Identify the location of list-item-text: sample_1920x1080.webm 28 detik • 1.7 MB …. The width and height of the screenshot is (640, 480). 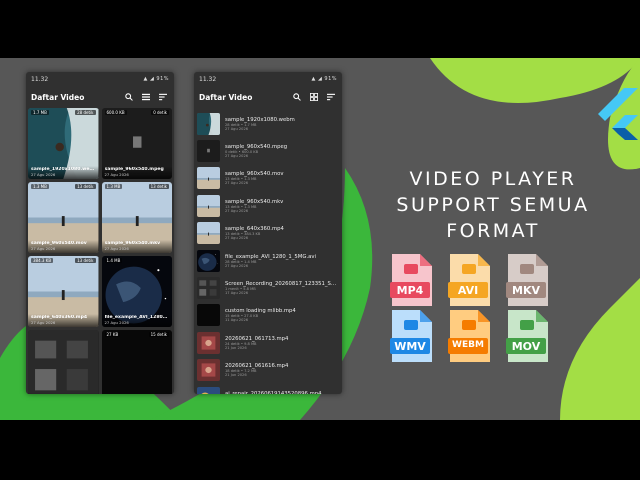
(282, 124).